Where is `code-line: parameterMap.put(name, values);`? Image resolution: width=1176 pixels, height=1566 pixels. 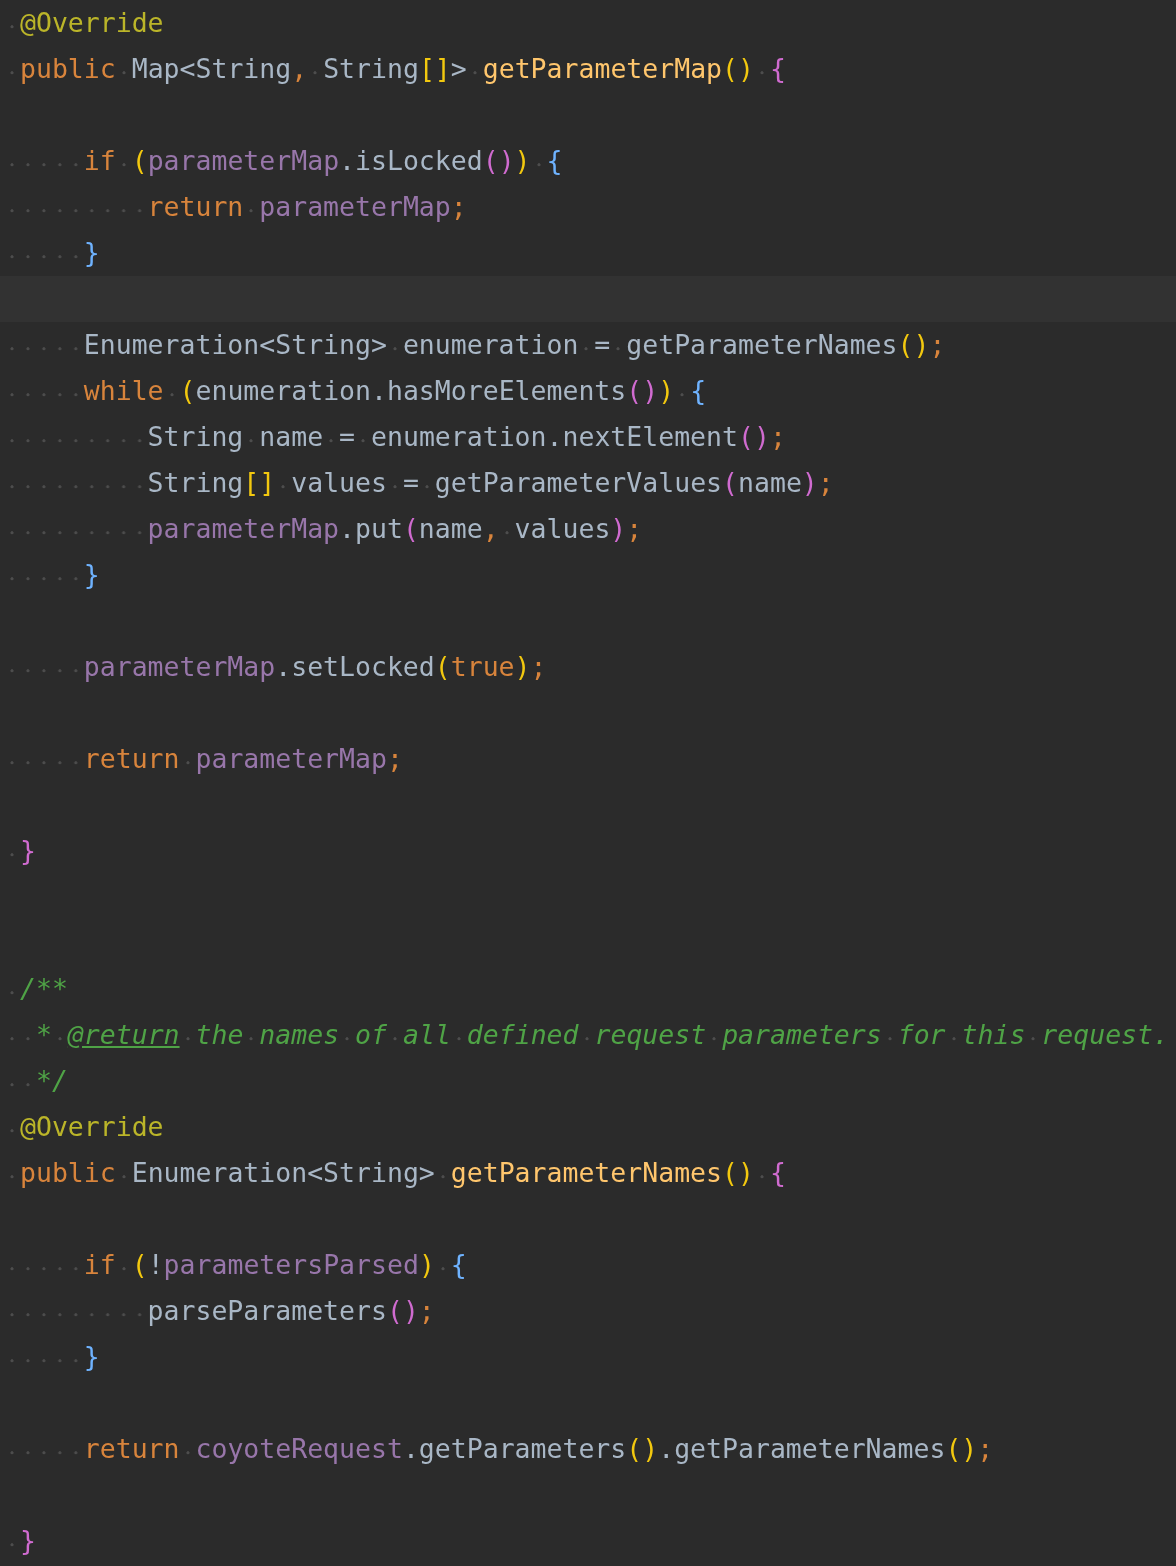
code-line: parameterMap.put(name, values); is located at coordinates (590, 529).